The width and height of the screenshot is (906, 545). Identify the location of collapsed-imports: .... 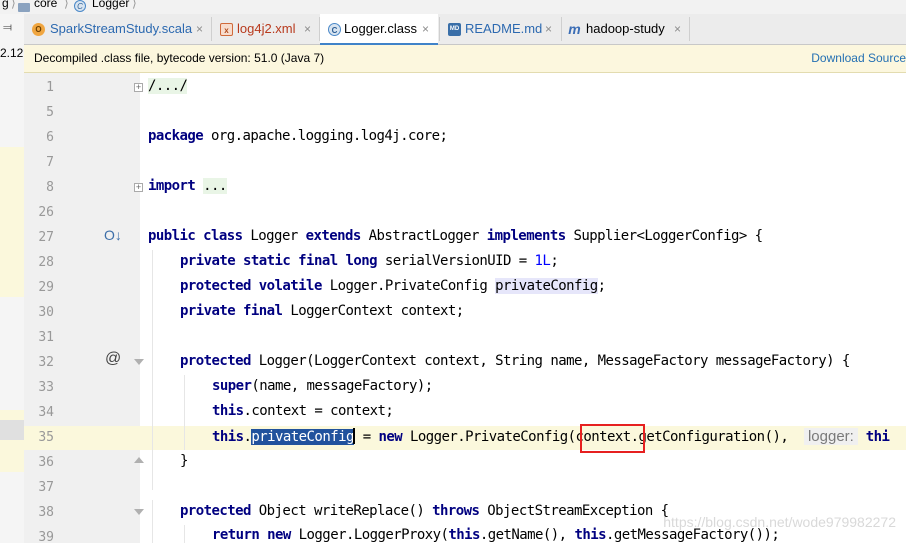
(215, 186).